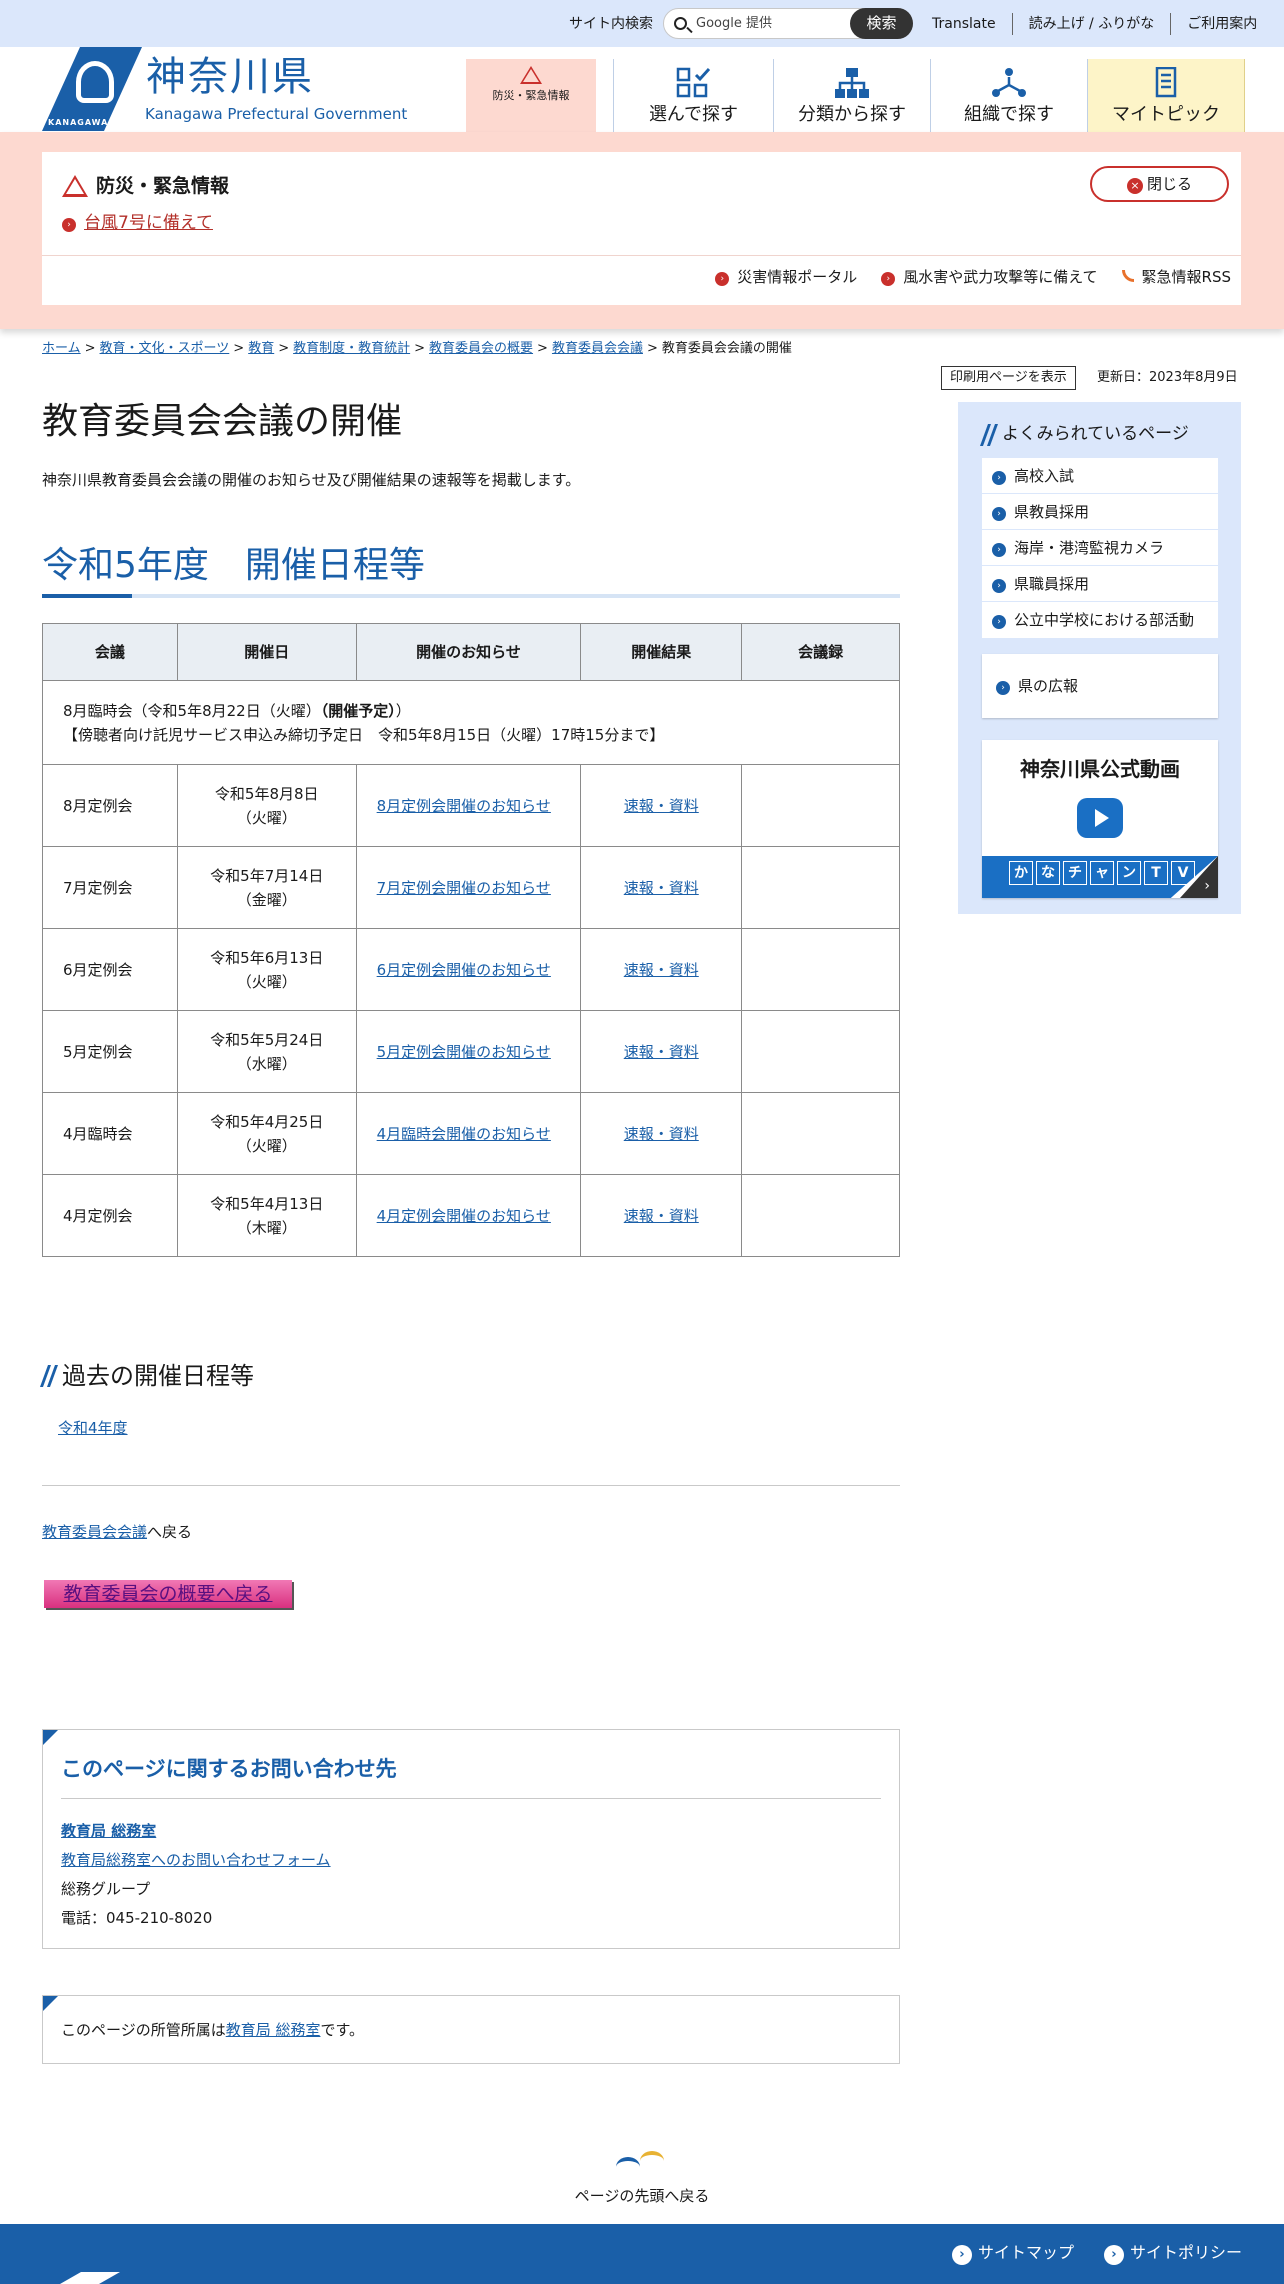 The width and height of the screenshot is (1284, 2284). What do you see at coordinates (464, 1052) in the screenshot?
I see `notice-link: 5月定例会開催のお知らせ` at bounding box center [464, 1052].